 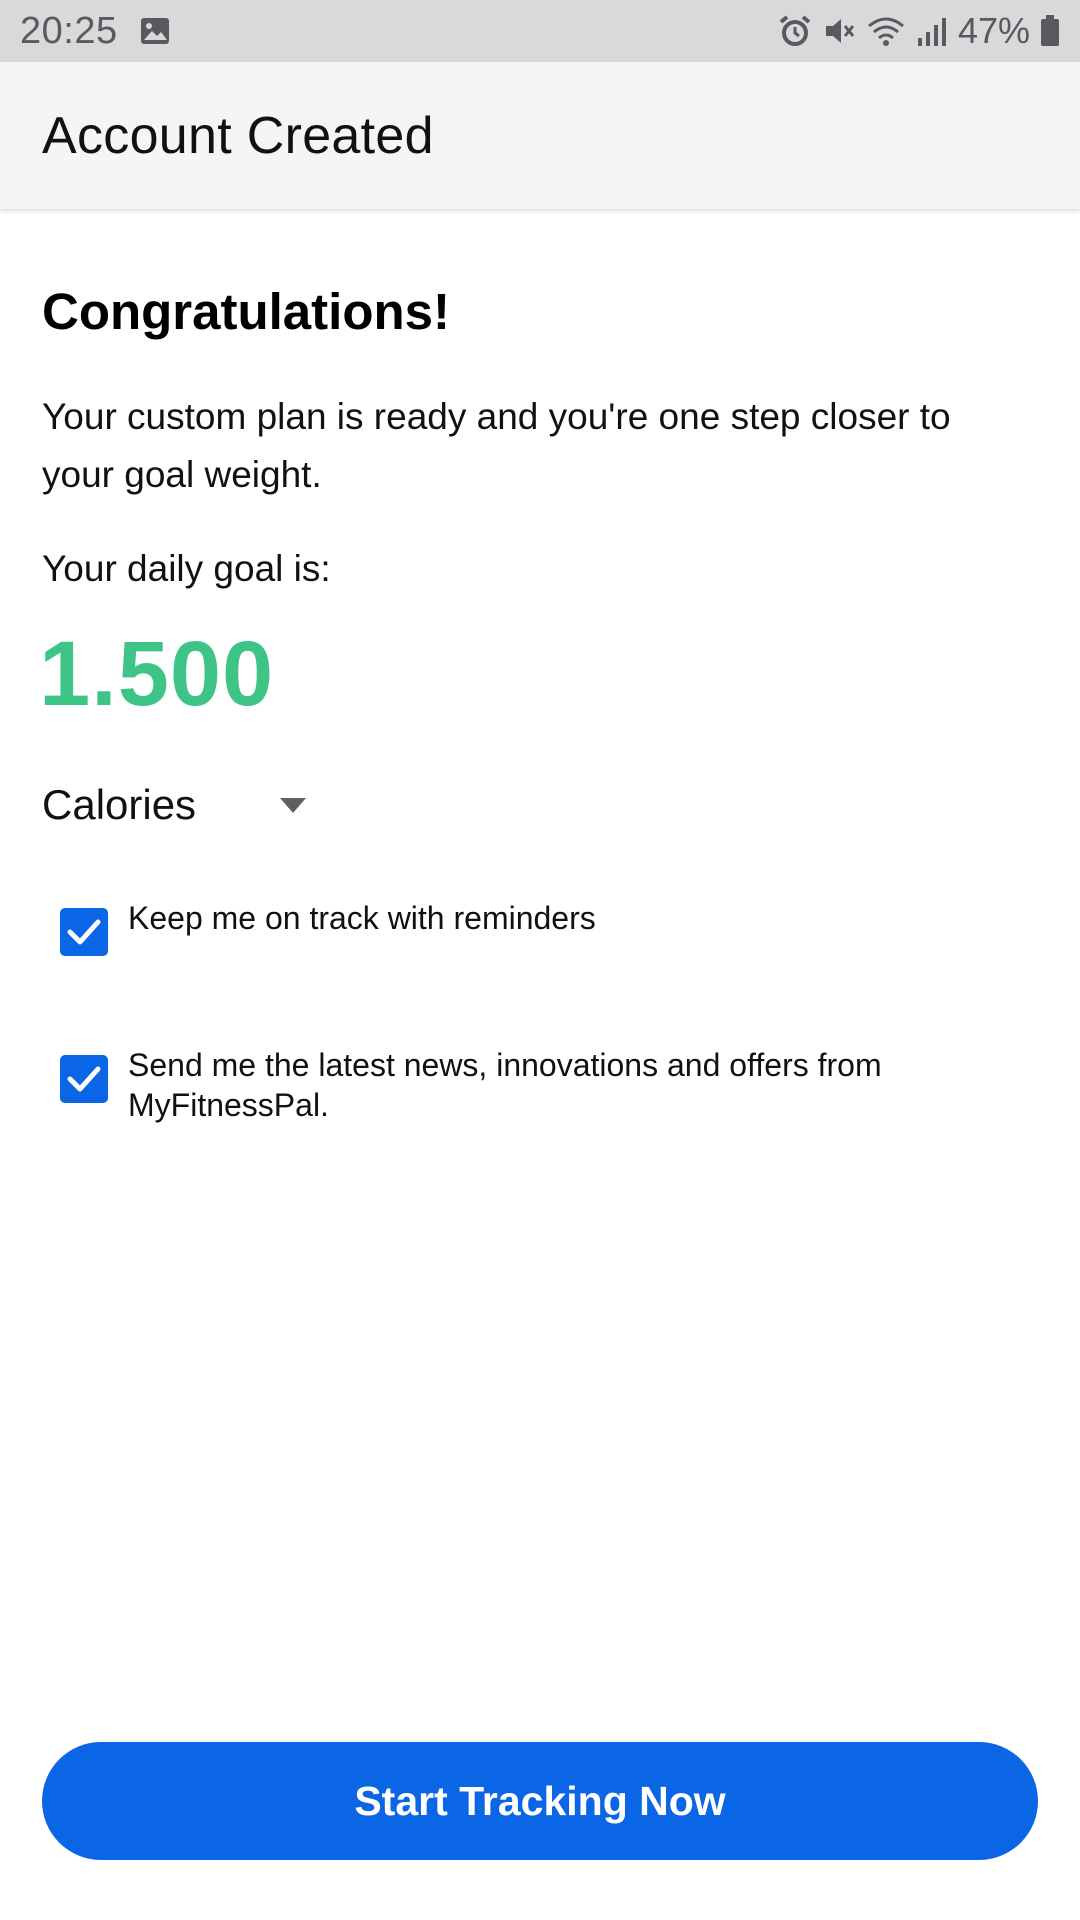 What do you see at coordinates (238, 136) in the screenshot?
I see `page-title: Account Created` at bounding box center [238, 136].